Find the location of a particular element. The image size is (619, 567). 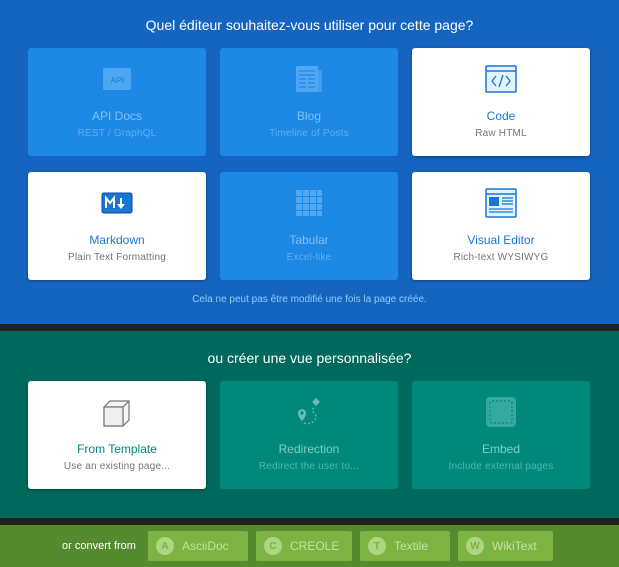

cube-icon is located at coordinates (117, 412).